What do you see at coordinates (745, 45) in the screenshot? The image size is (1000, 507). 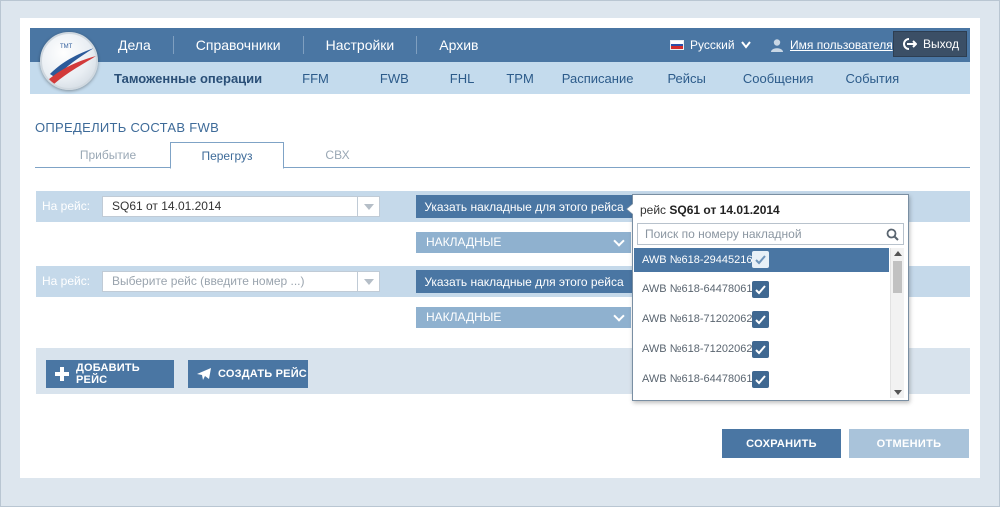 I see `chevron-down-icon` at bounding box center [745, 45].